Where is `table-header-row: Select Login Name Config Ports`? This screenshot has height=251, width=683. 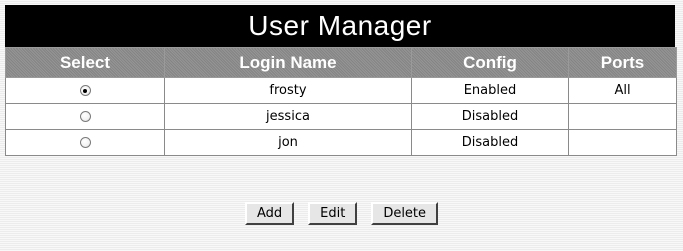
table-header-row: Select Login Name Config Ports is located at coordinates (341, 62).